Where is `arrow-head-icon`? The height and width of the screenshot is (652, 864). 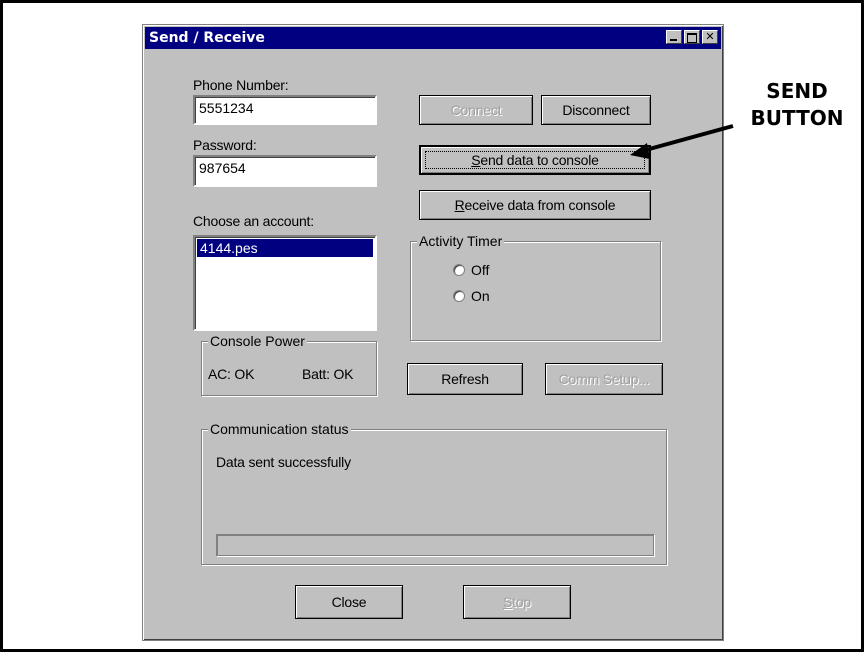
arrow-head-icon is located at coordinates (640, 151).